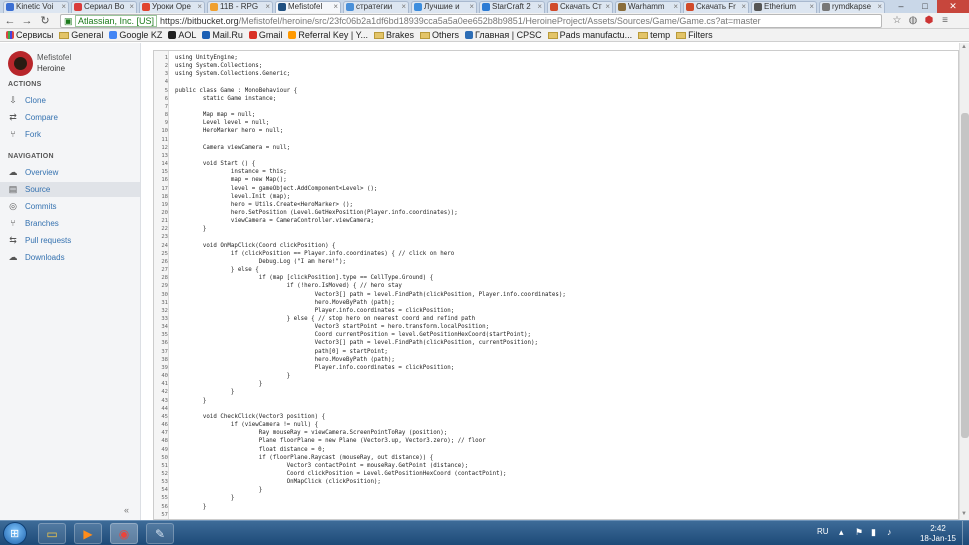  What do you see at coordinates (161, 286) in the screenshot?
I see `line-number: 29` at bounding box center [161, 286].